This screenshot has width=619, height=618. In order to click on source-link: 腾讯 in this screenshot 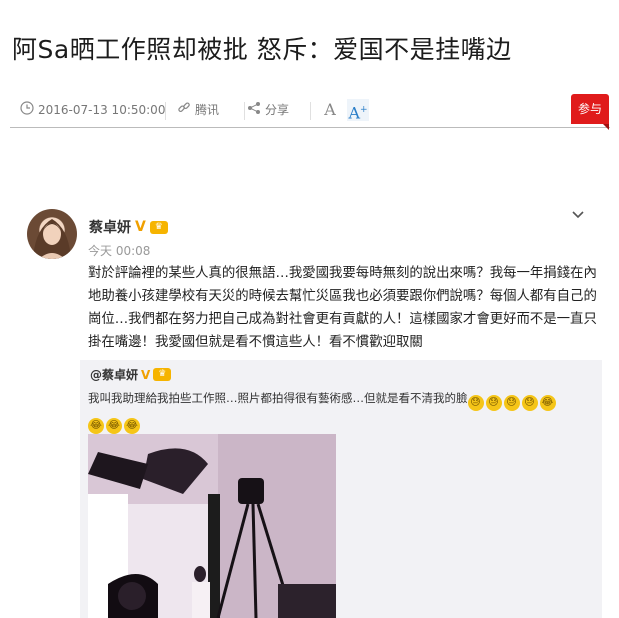, I will do `click(198, 109)`.